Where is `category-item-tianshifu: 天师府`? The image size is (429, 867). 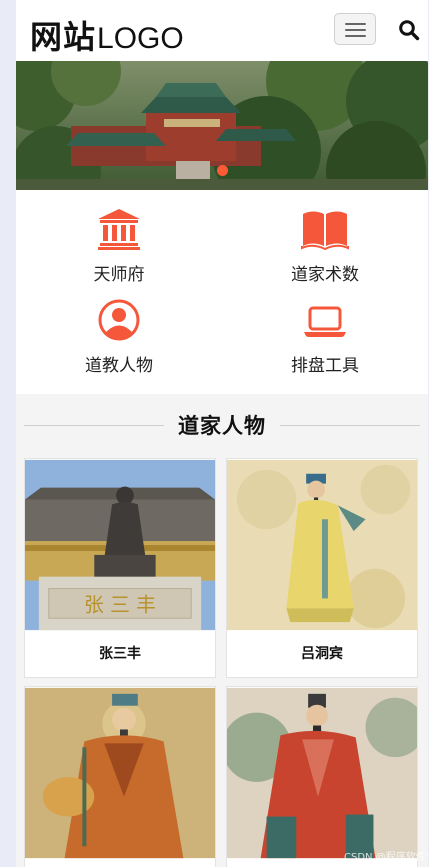
category-item-tianshifu: 天师府 is located at coordinates (119, 254).